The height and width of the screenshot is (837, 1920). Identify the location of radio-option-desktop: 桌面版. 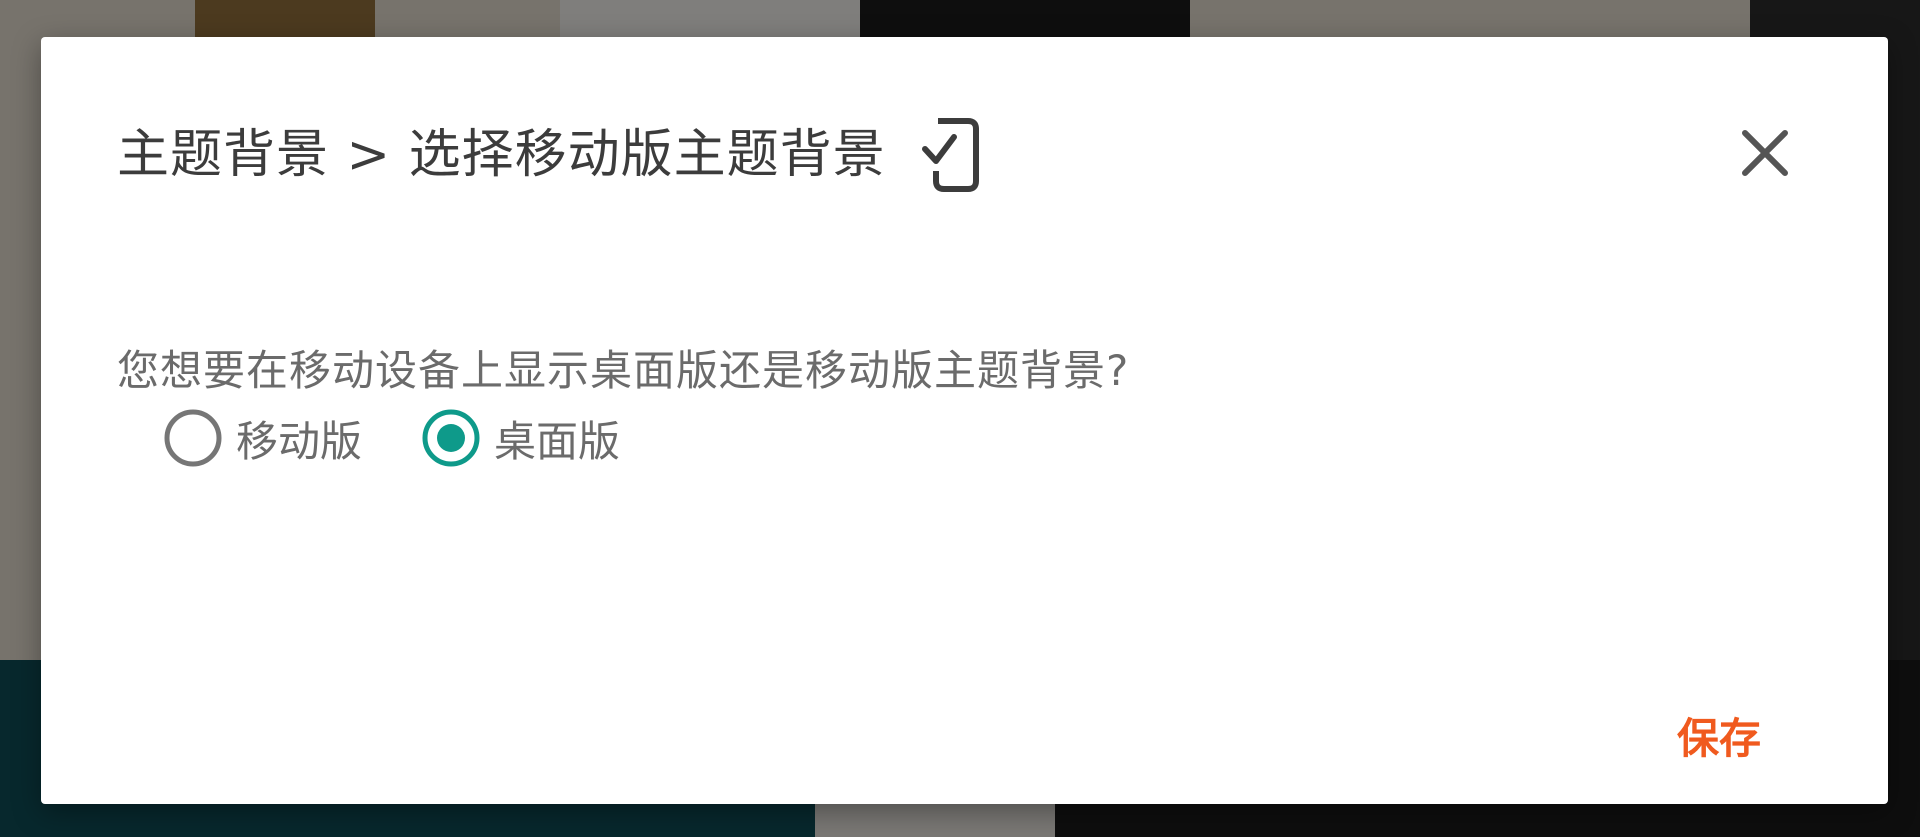
(520, 438).